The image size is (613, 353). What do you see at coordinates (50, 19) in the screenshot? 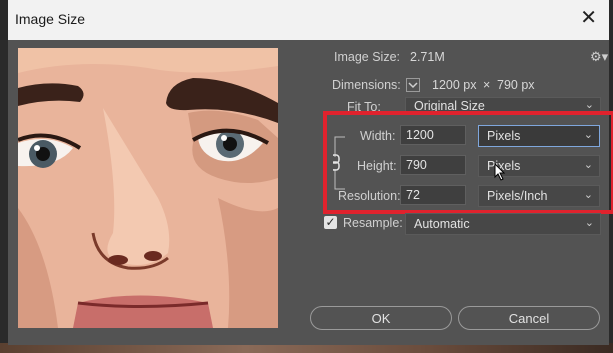
I see `dialog-title: Image Size` at bounding box center [50, 19].